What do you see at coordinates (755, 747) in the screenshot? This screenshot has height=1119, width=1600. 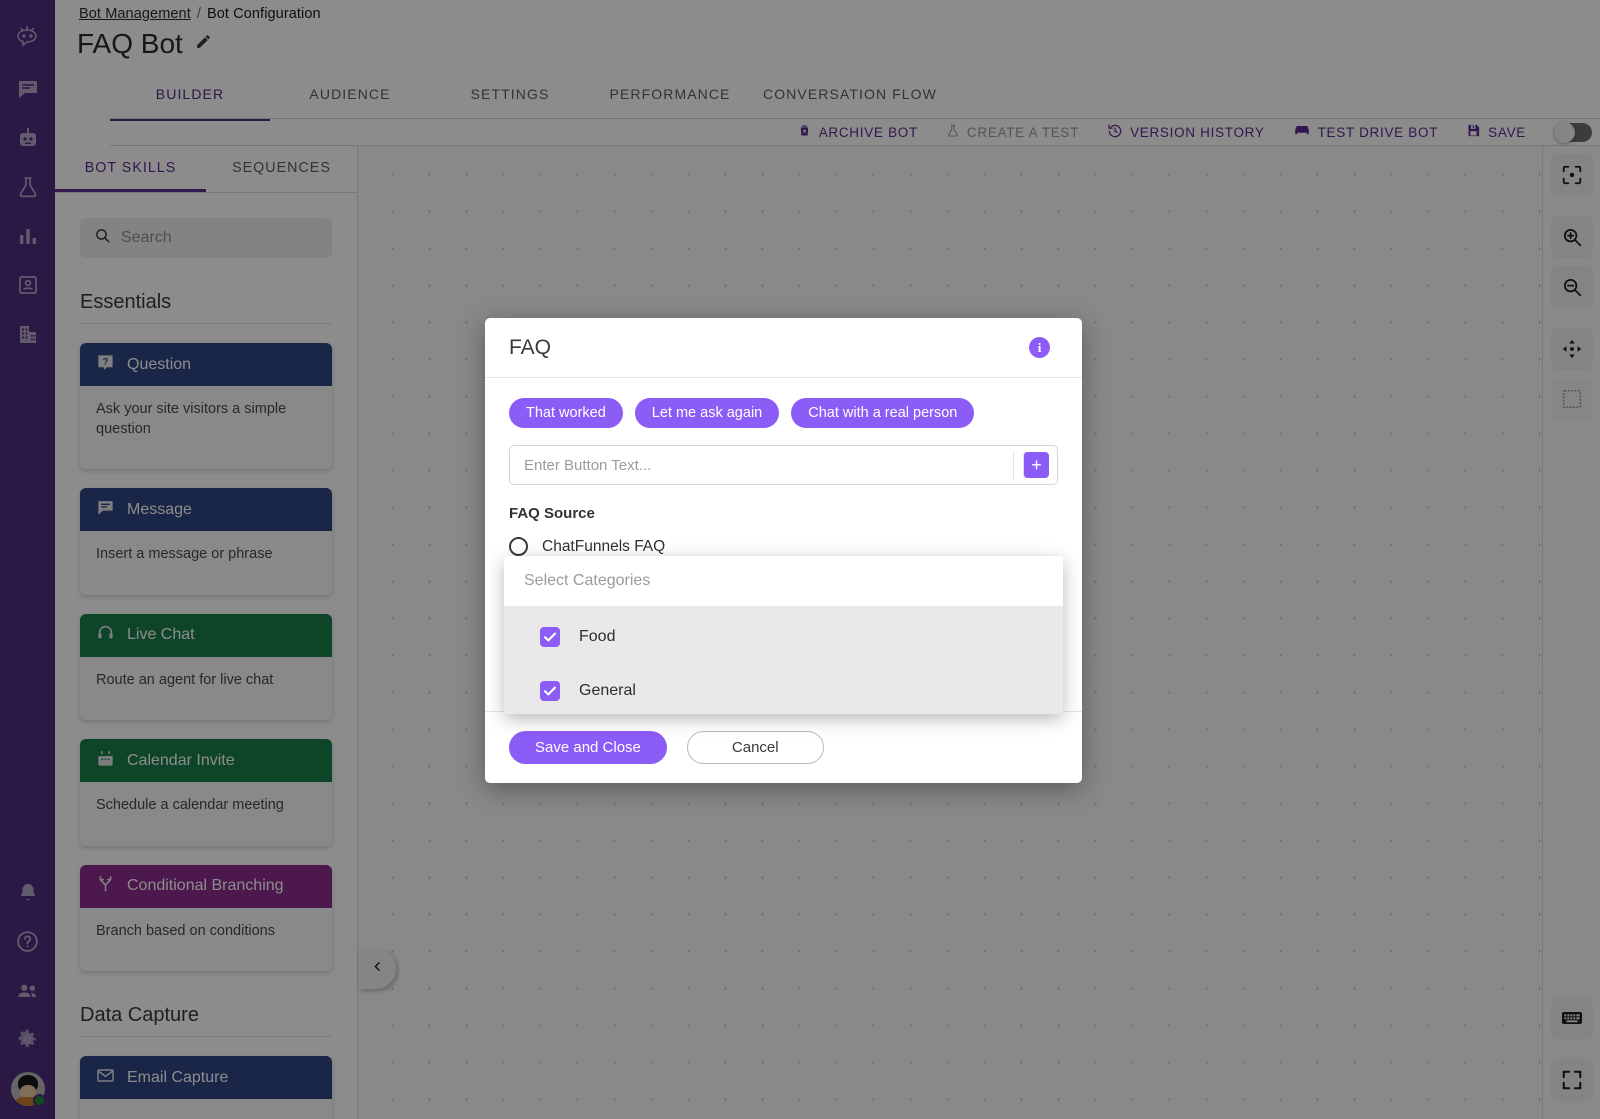 I see `cancel-button: Cancel` at bounding box center [755, 747].